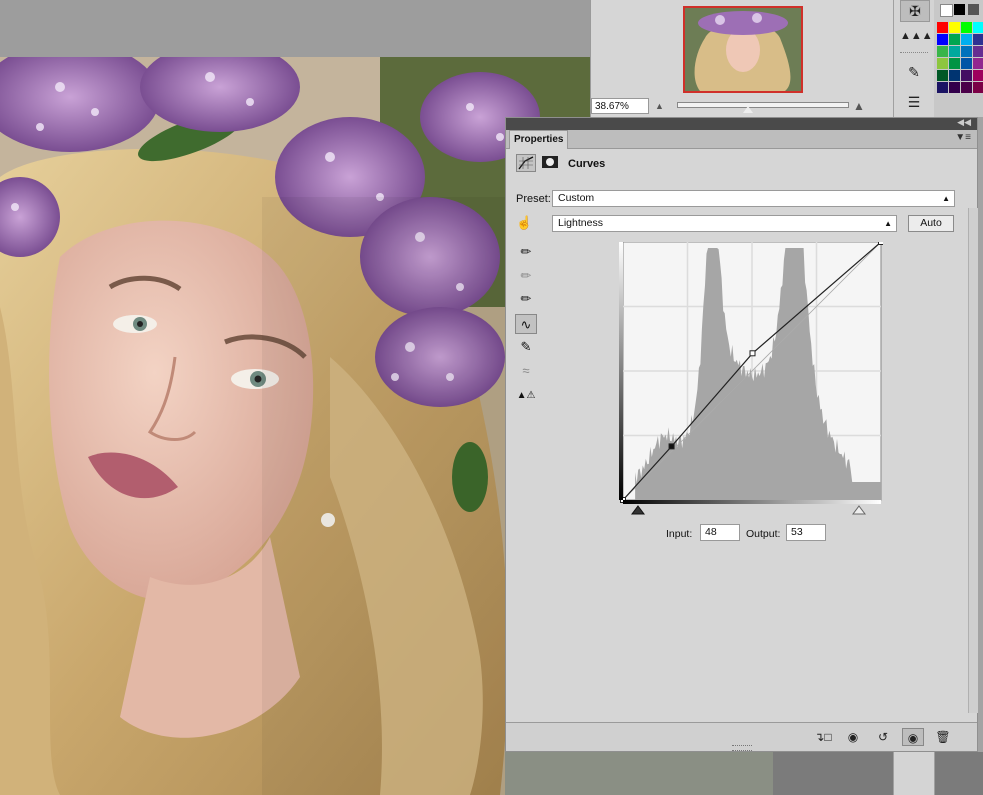 This screenshot has height=795, width=983. What do you see at coordinates (973, 460) in the screenshot?
I see `panel-scrollbar` at bounding box center [973, 460].